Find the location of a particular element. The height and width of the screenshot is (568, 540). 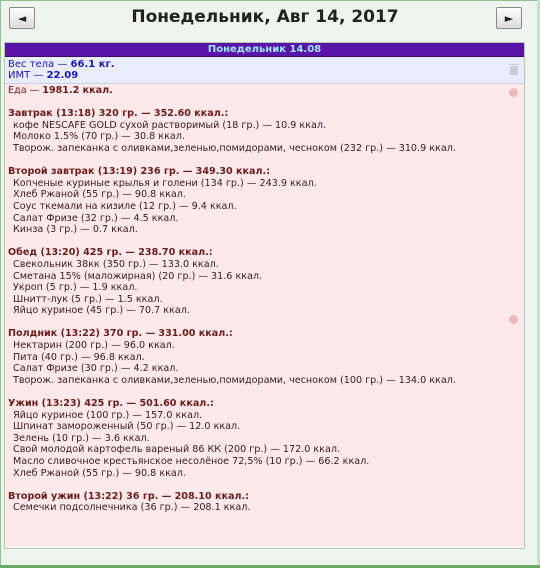

list-item: Яйцо куриное (45 гр.) — 70.7 ккал. is located at coordinates (101, 311).